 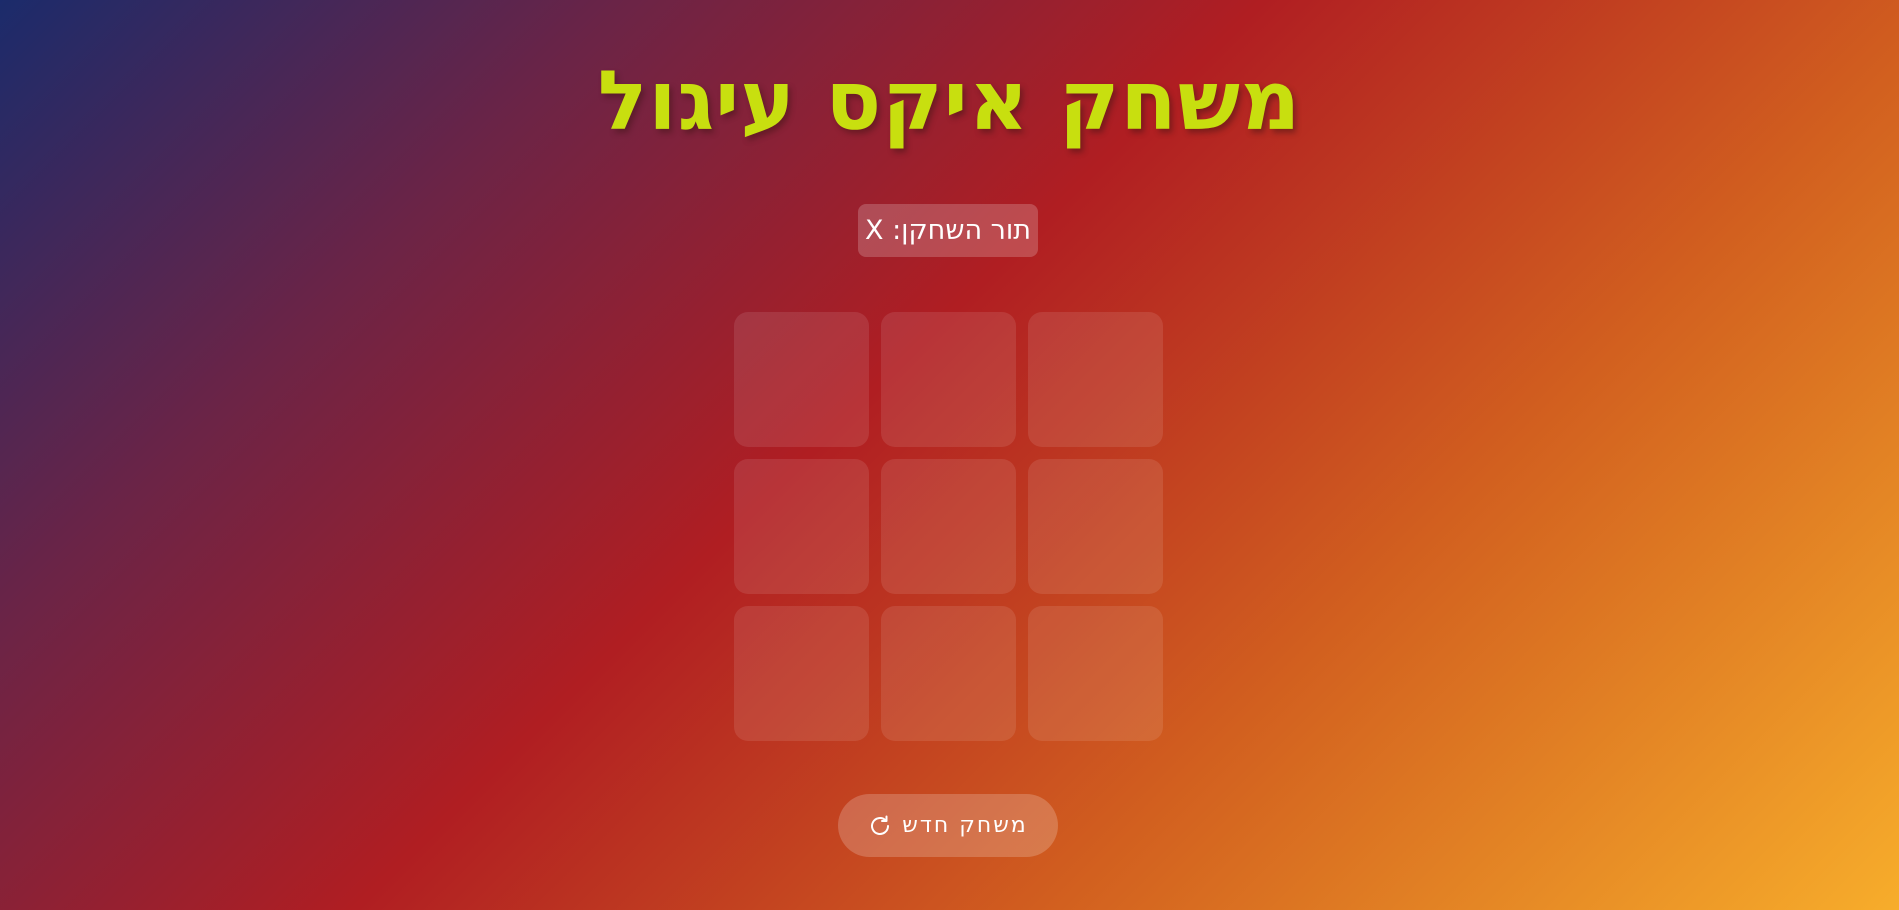 What do you see at coordinates (949, 101) in the screenshot?
I see `page-title: משחק איקס עיגול` at bounding box center [949, 101].